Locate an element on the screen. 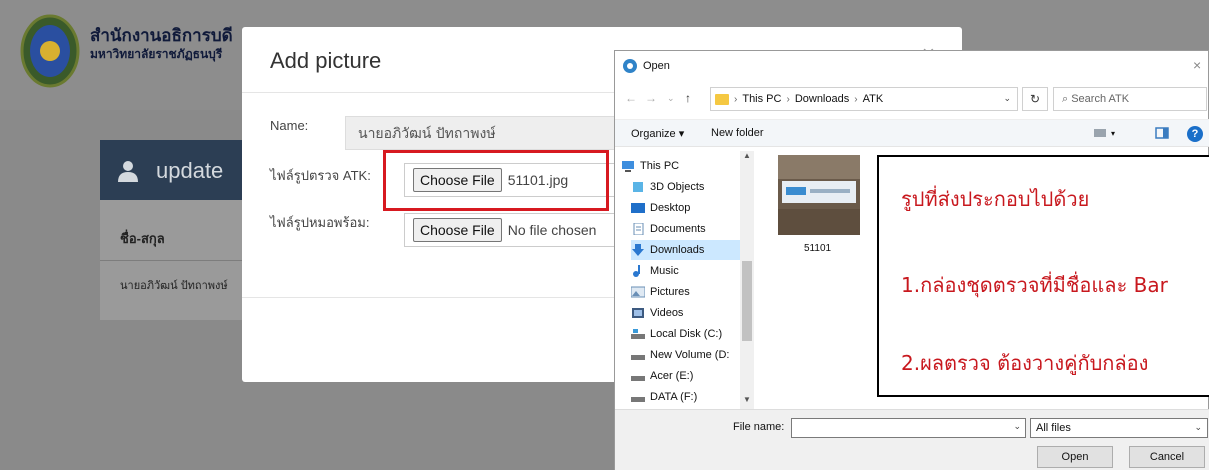 The width and height of the screenshot is (1209, 470). address-bar: › This PC › Downloads › ATK ⌄ is located at coordinates (864, 99).